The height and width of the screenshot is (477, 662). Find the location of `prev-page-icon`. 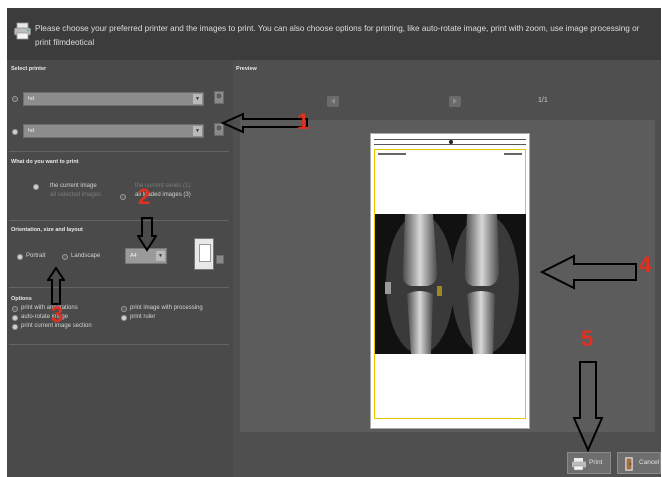

prev-page-icon is located at coordinates (333, 101).